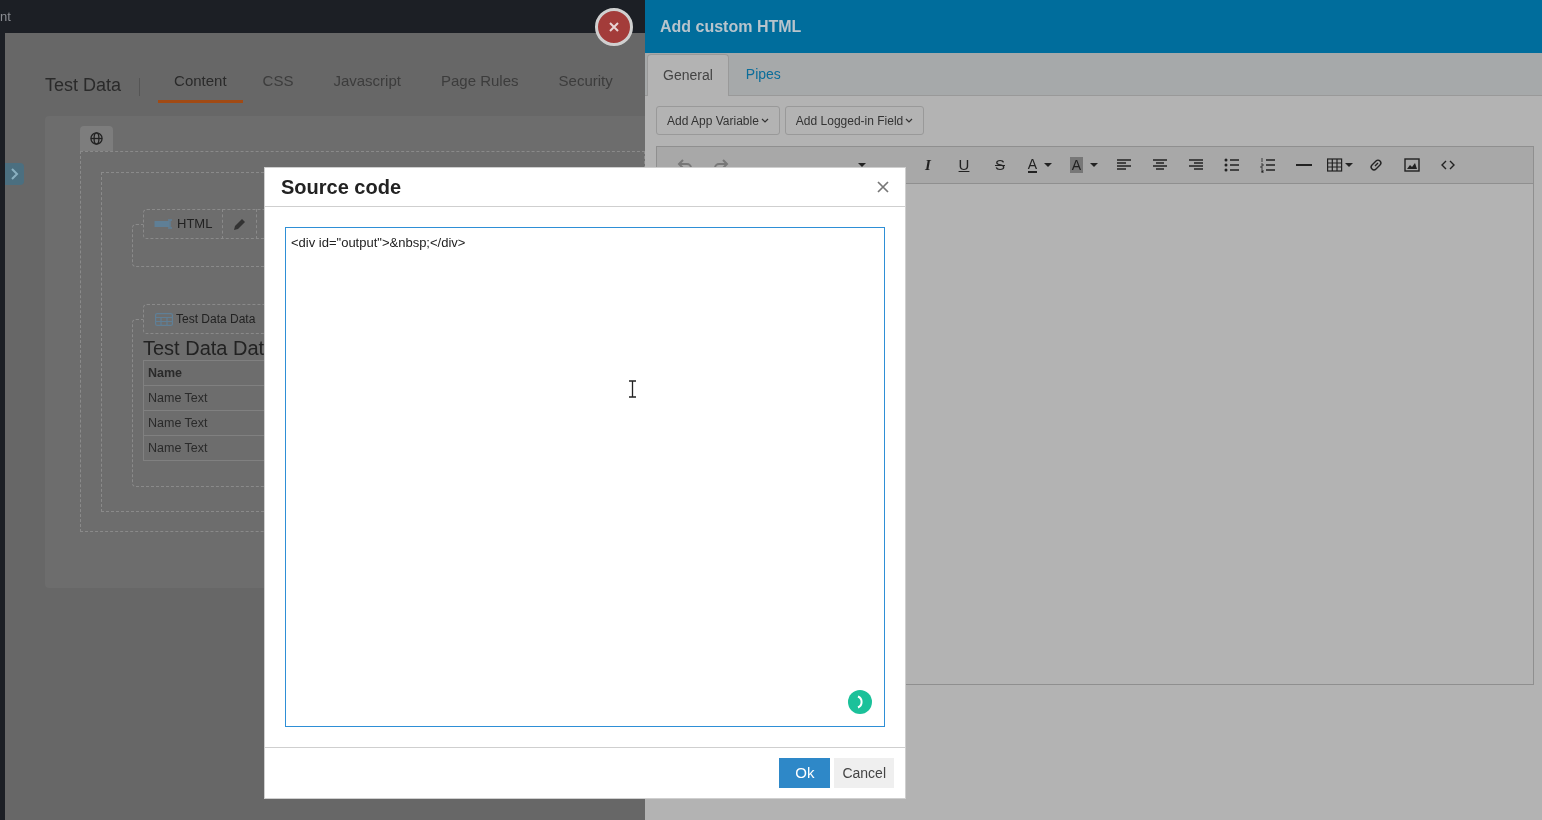 This screenshot has height=820, width=1542. What do you see at coordinates (1000, 165) in the screenshot?
I see `strike-button: S` at bounding box center [1000, 165].